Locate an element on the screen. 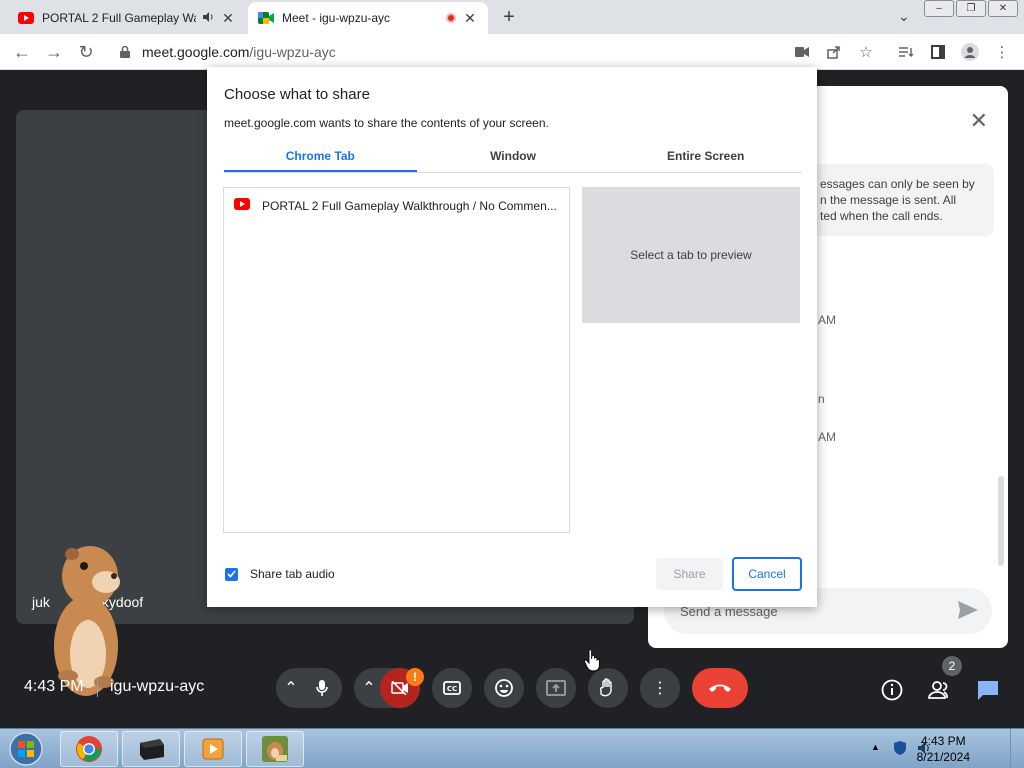  lock-icon is located at coordinates (127, 52).